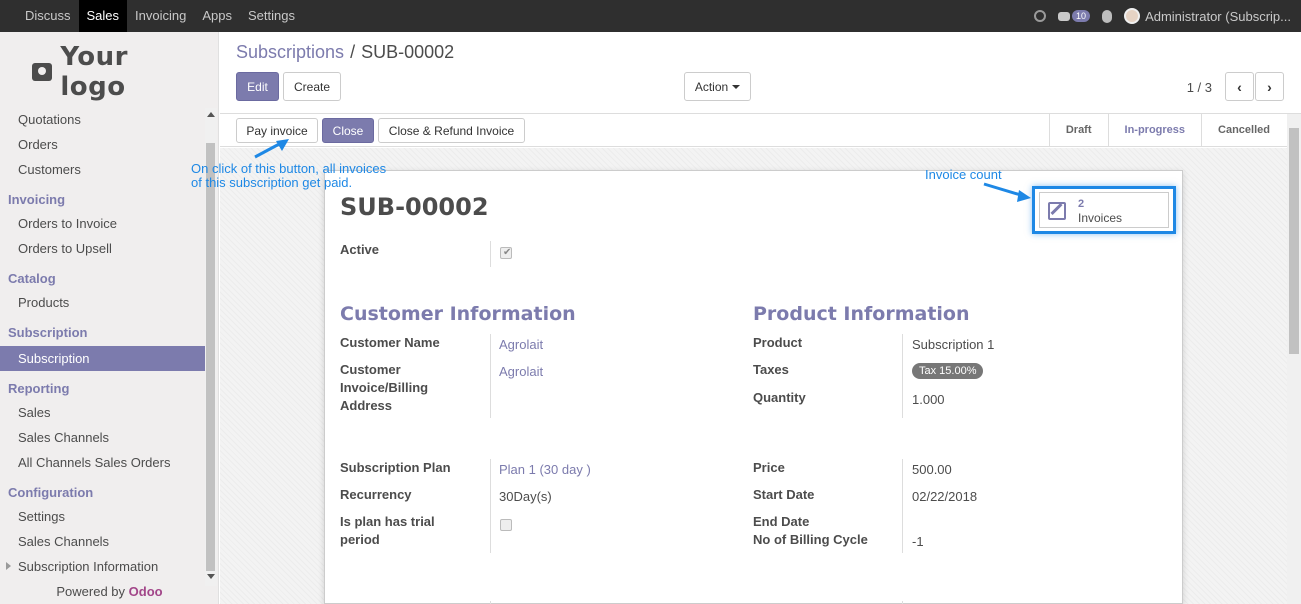  Describe the element at coordinates (963, 174) in the screenshot. I see `invoice-count-annotation: Invoice count` at that location.